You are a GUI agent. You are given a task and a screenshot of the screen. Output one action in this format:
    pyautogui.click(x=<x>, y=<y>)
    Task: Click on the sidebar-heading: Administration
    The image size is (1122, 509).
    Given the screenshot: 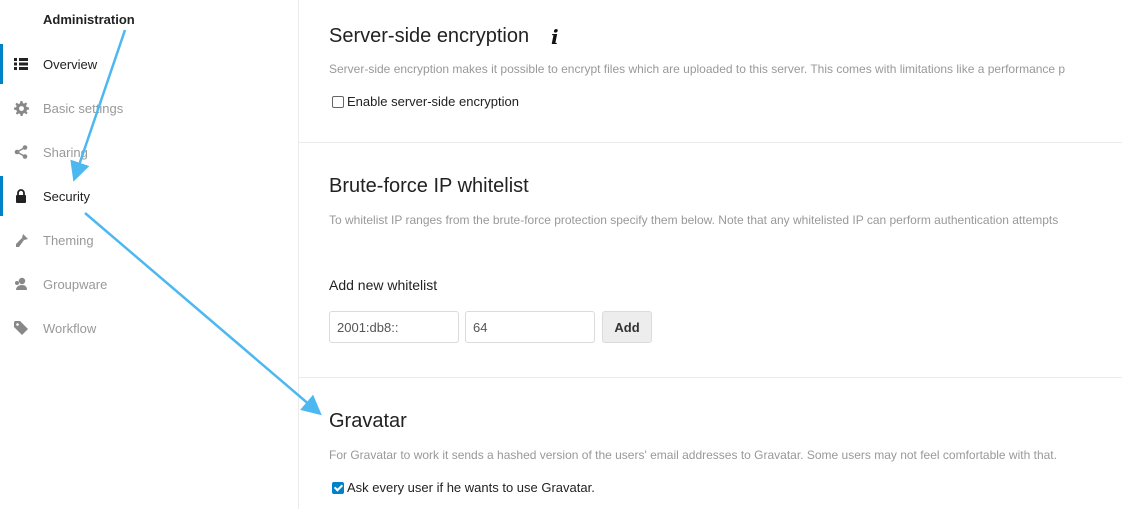 What is the action you would take?
    pyautogui.click(x=89, y=19)
    